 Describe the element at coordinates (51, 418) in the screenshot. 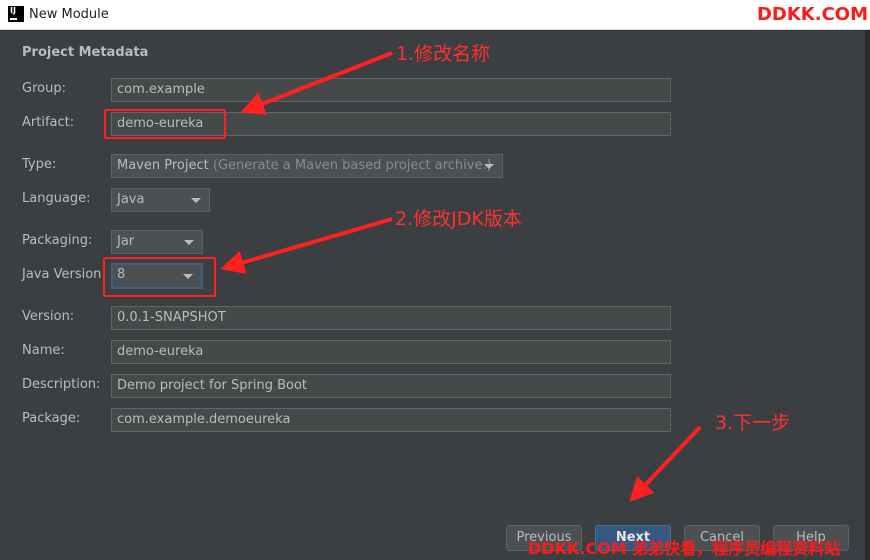

I see `package-label: Package:` at that location.